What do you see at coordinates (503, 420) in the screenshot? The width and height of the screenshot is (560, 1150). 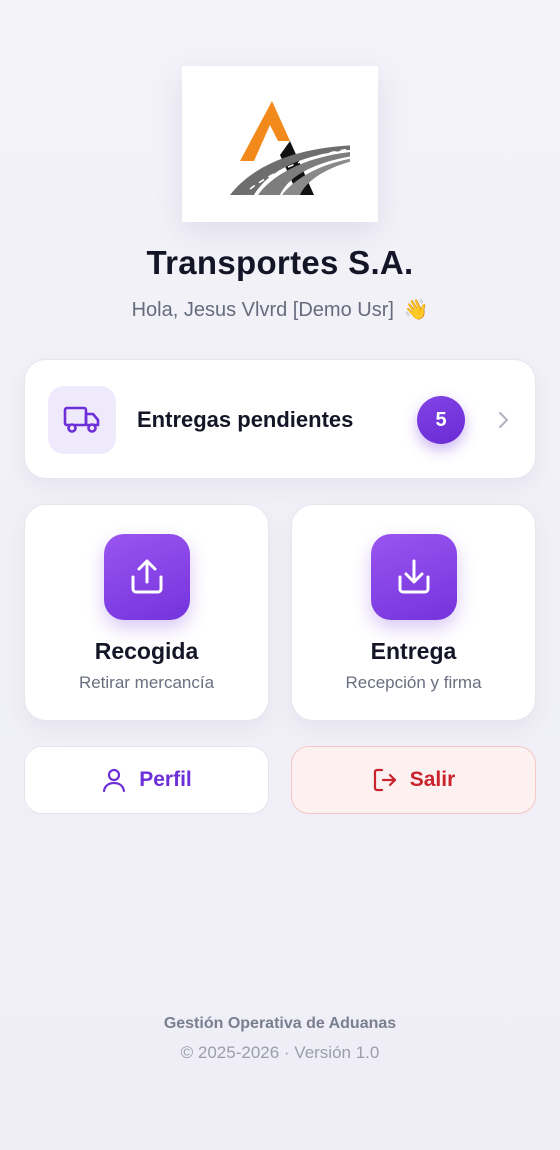 I see `chevron-right-icon` at bounding box center [503, 420].